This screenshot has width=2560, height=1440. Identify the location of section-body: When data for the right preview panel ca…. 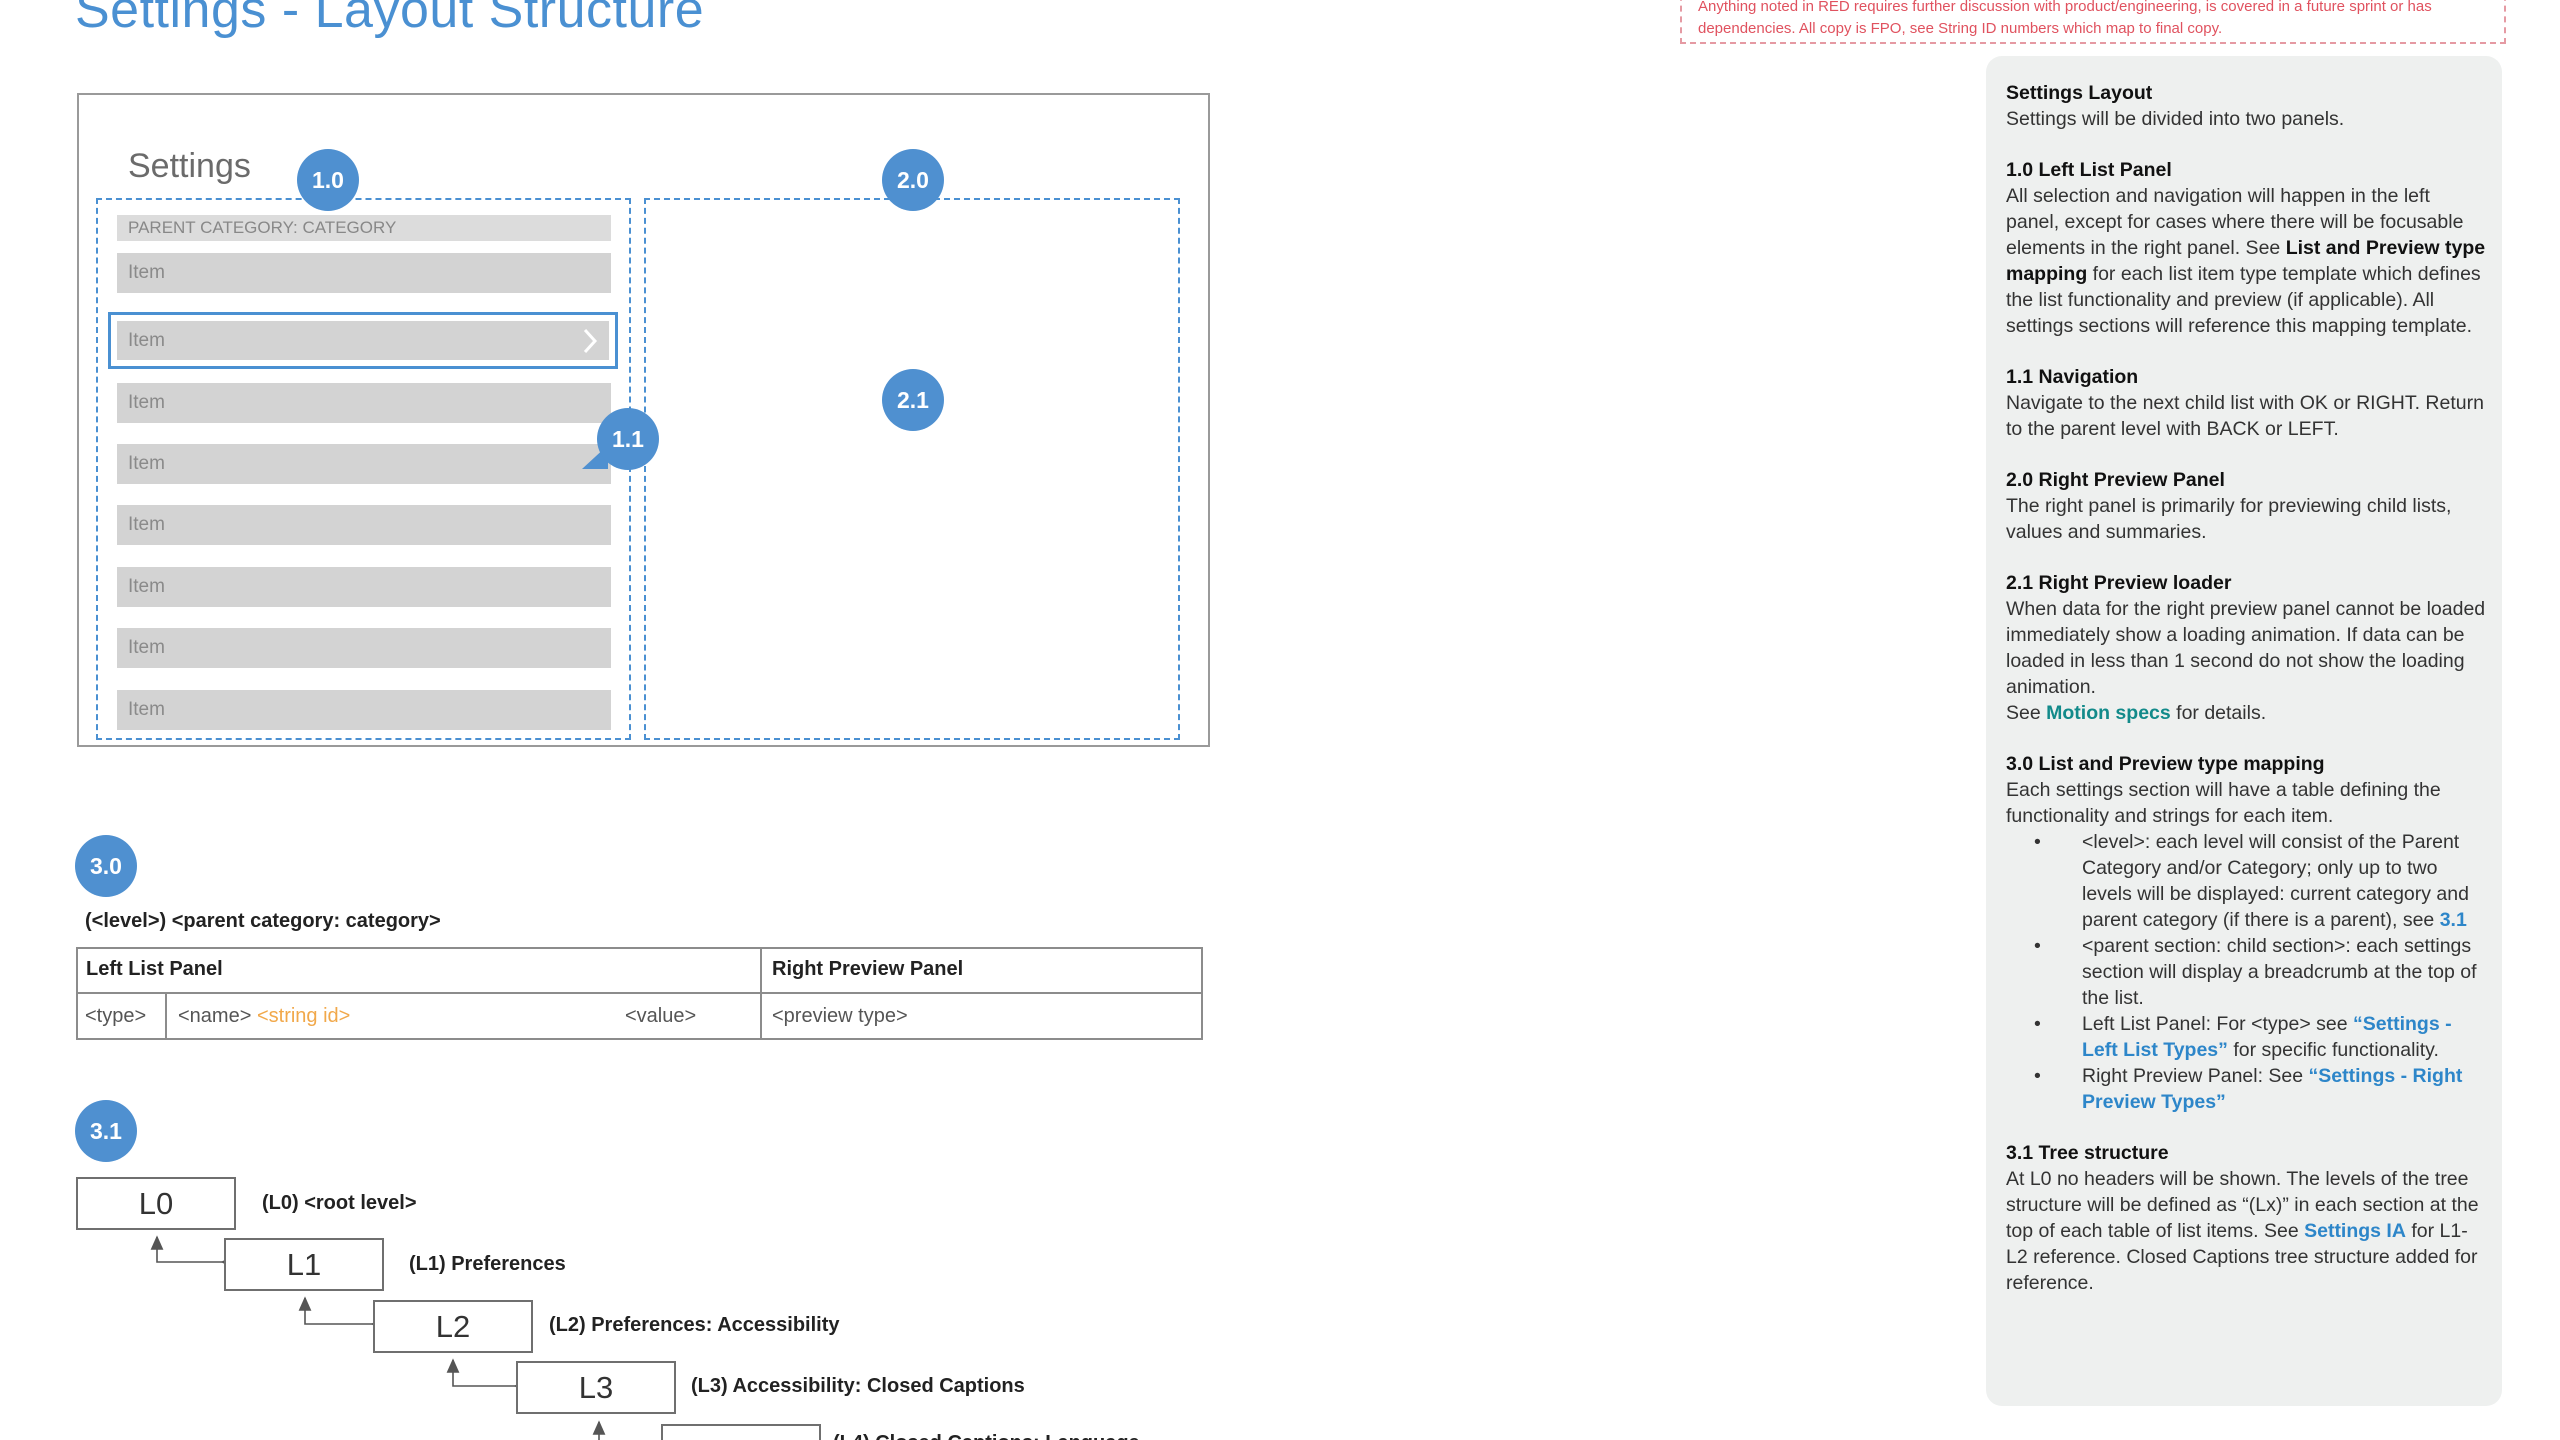
(2246, 648).